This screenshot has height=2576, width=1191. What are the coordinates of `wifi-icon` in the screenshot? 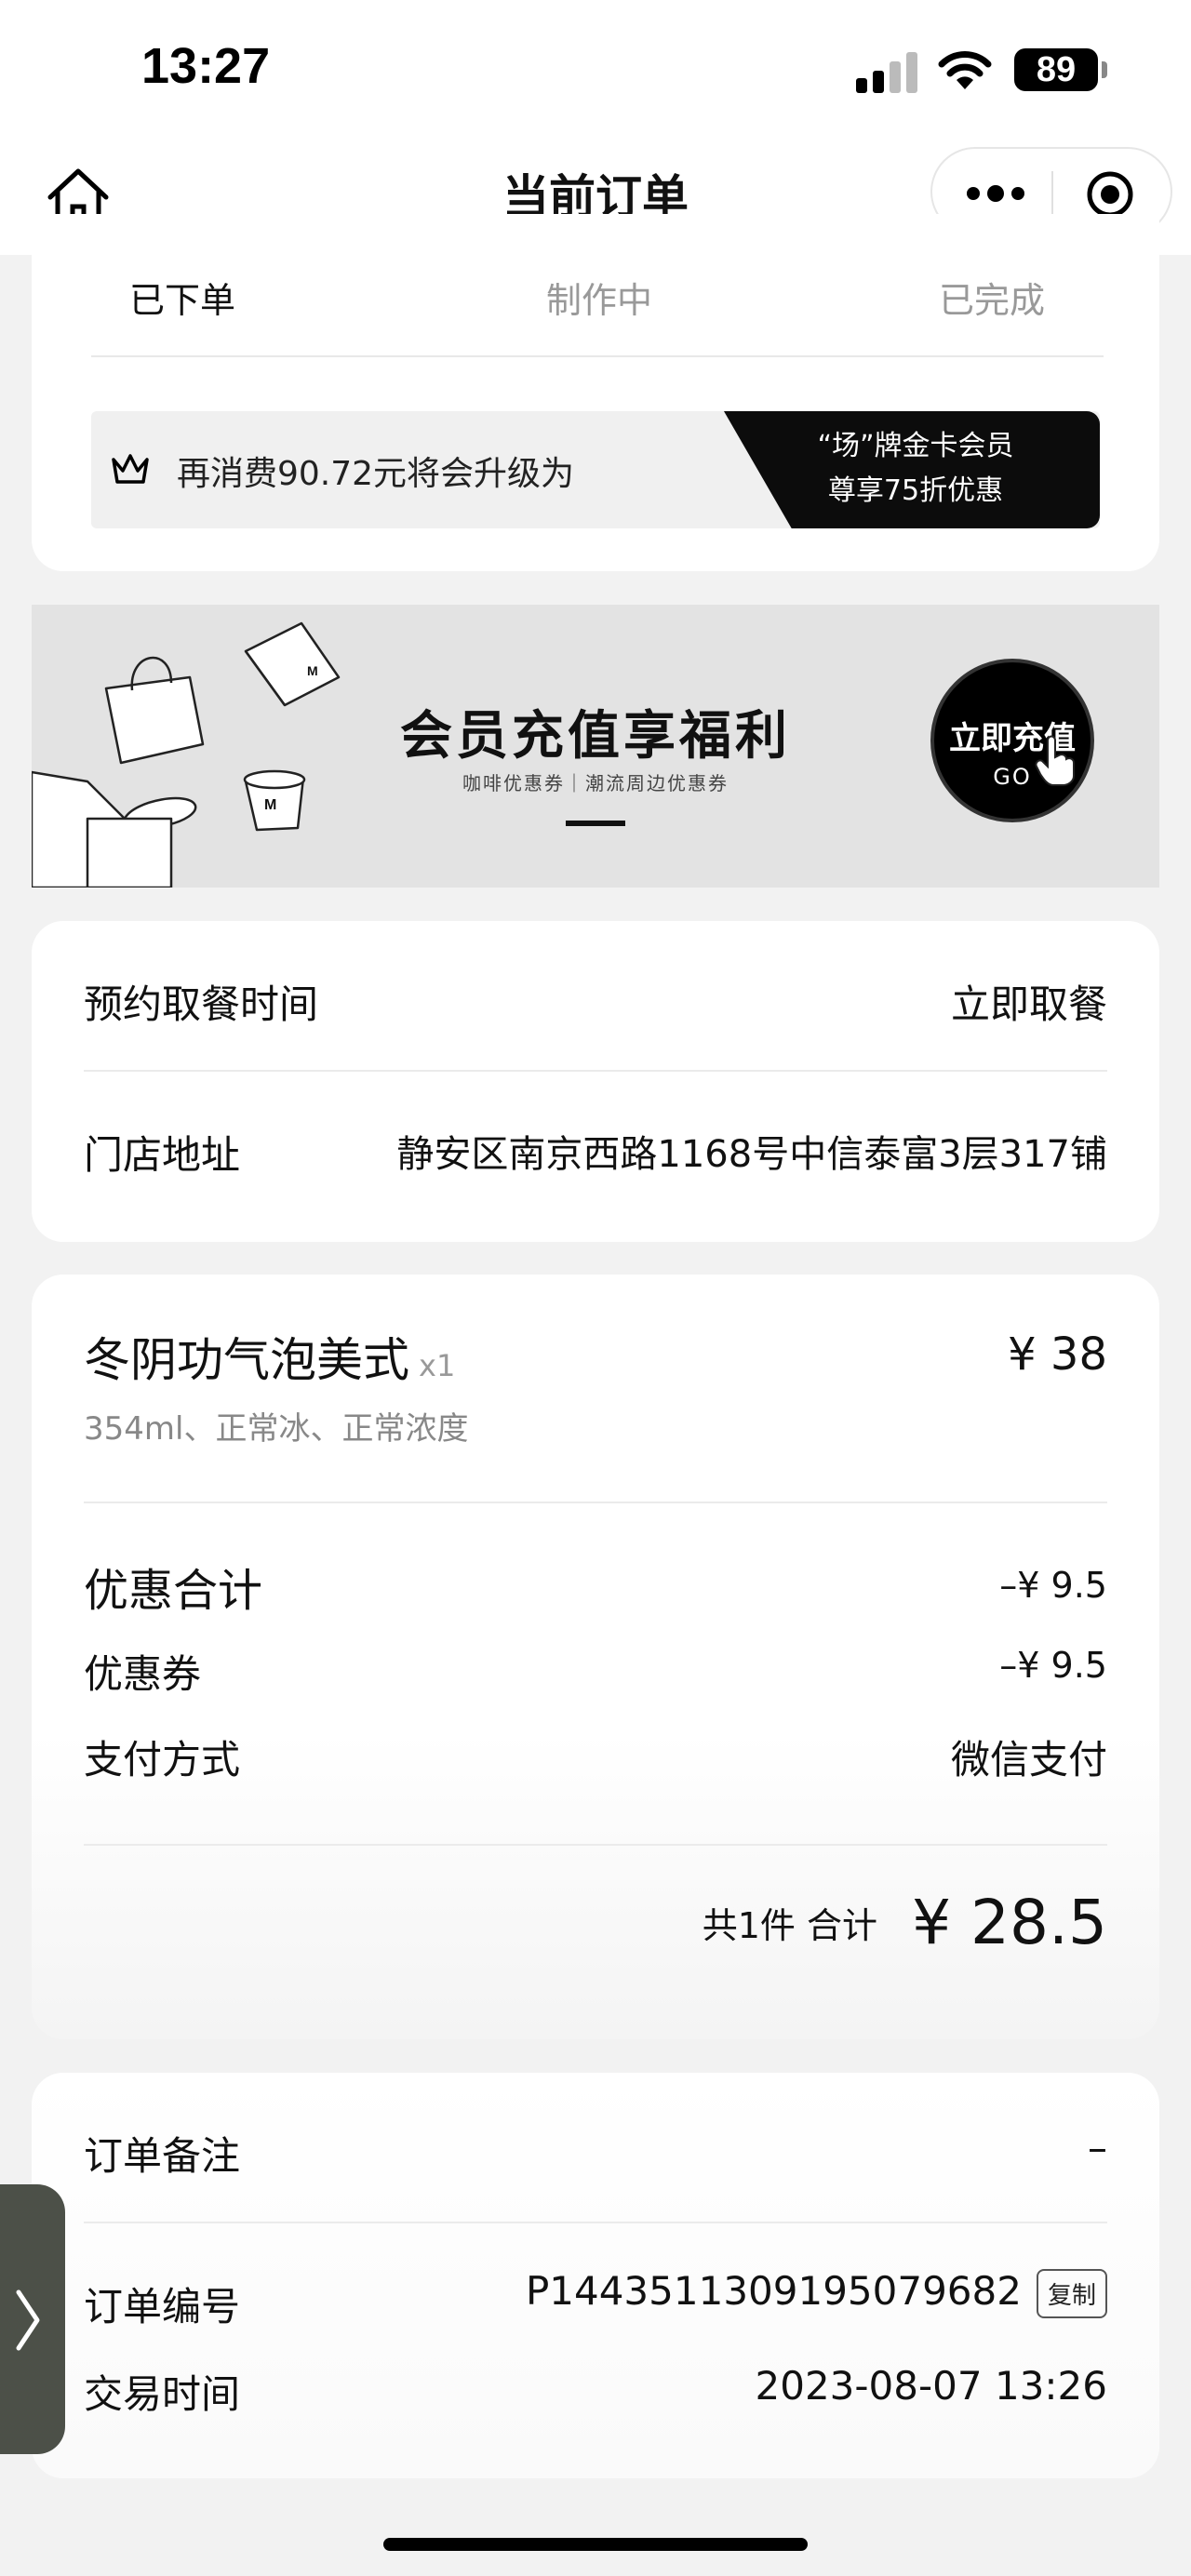 It's located at (965, 70).